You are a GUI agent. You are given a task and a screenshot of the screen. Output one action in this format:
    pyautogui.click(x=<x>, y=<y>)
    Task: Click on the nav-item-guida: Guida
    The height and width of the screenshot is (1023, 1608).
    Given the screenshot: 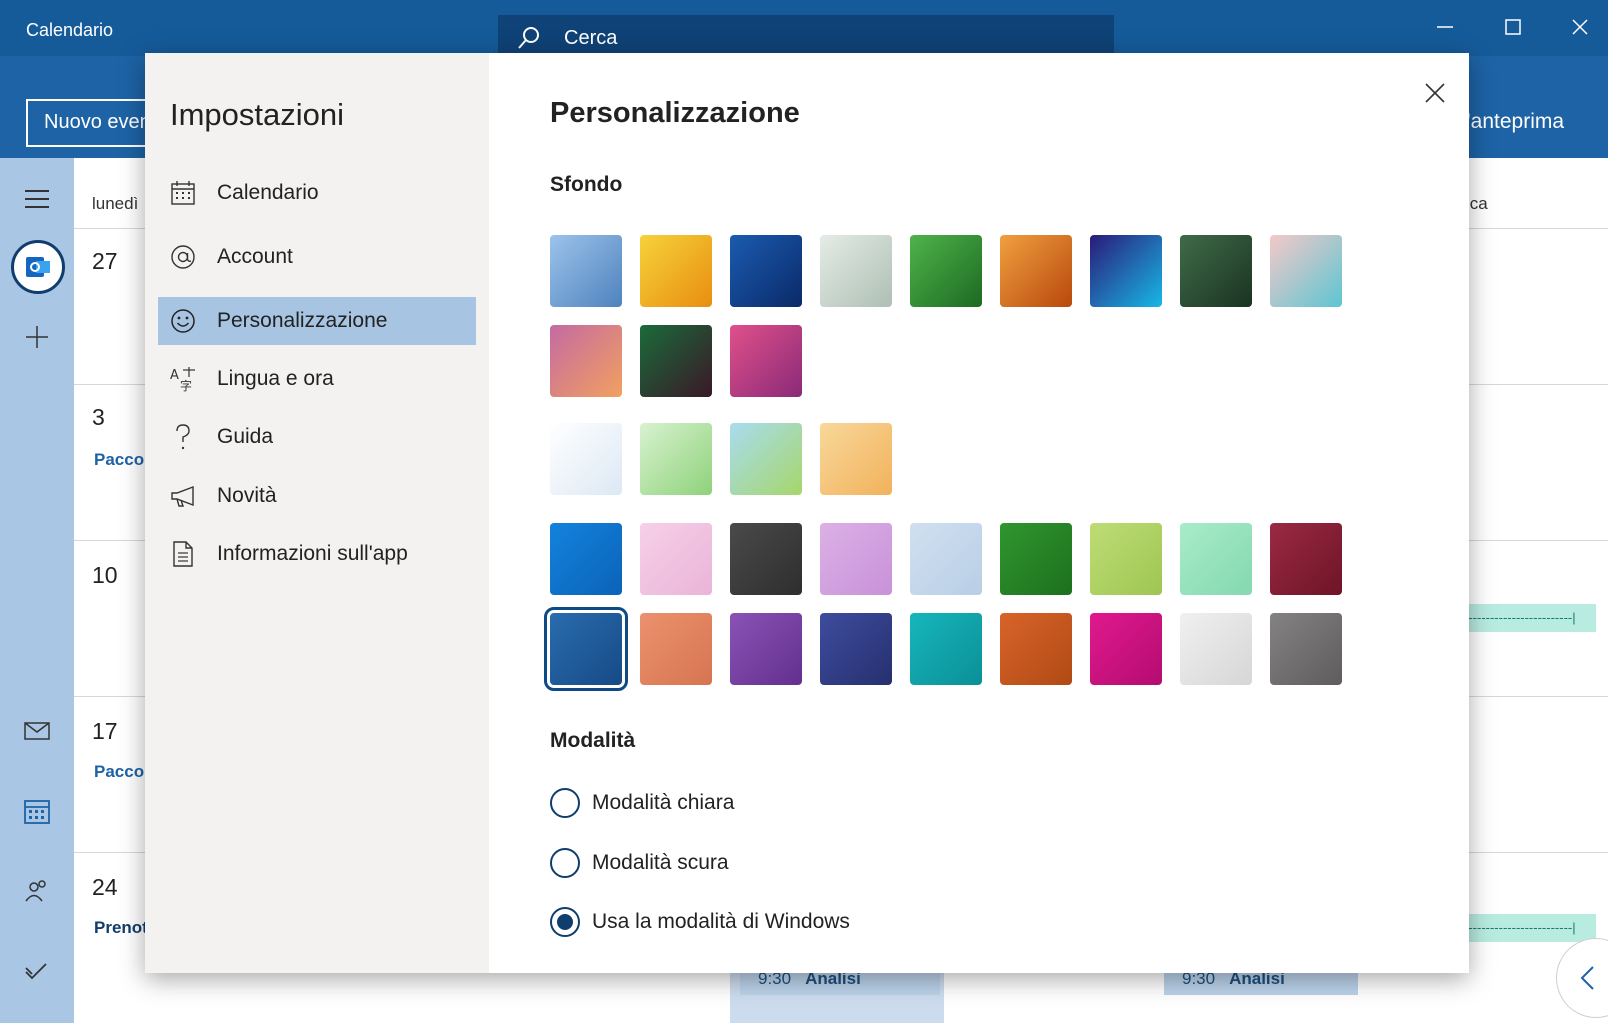 What is the action you would take?
    pyautogui.click(x=317, y=437)
    